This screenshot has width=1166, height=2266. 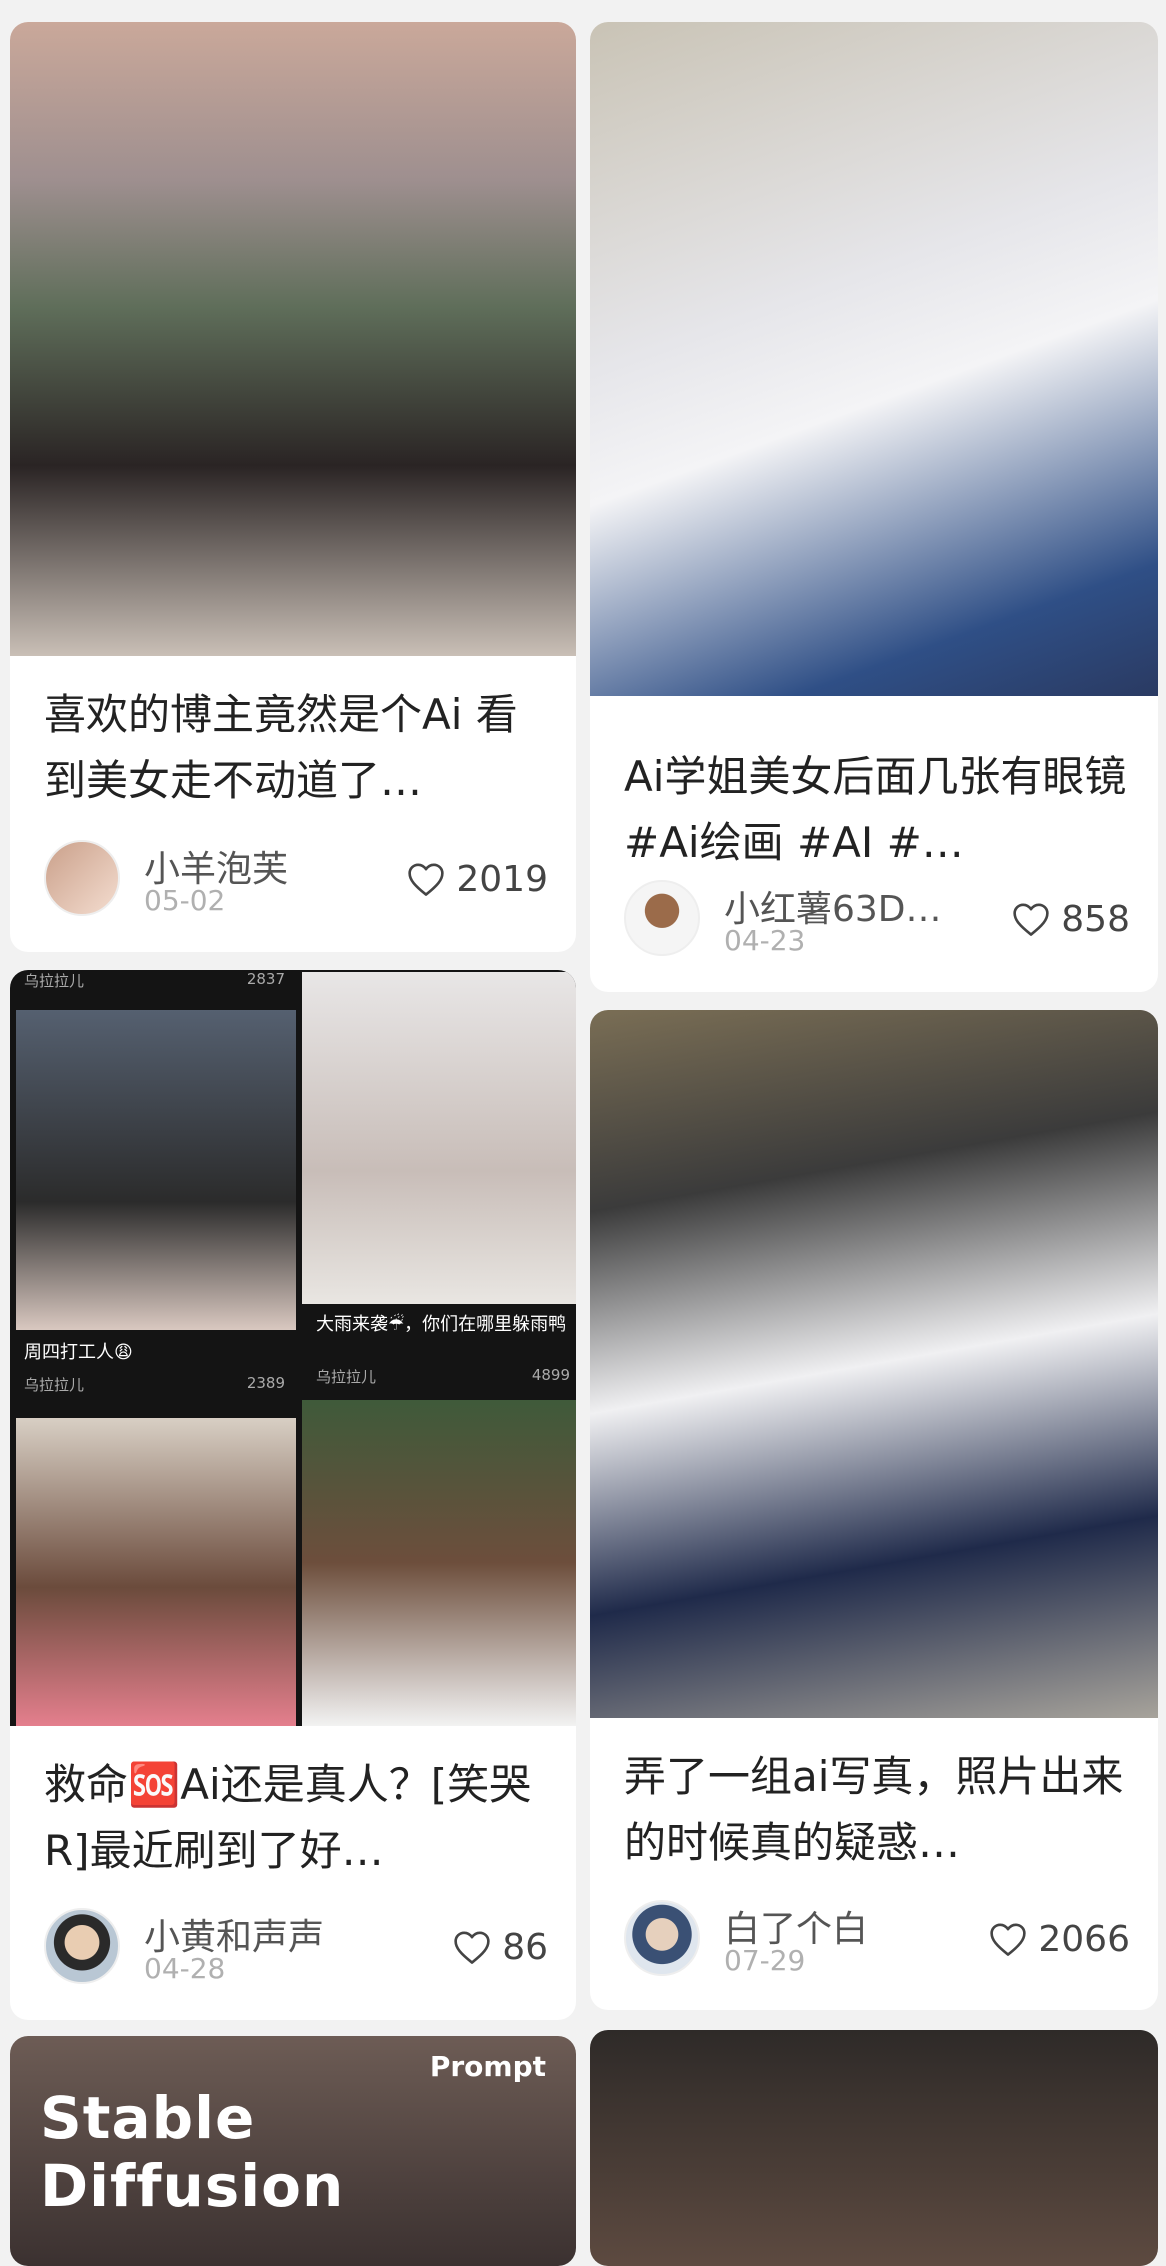 I want to click on post-date: 04-28, so click(x=185, y=1968).